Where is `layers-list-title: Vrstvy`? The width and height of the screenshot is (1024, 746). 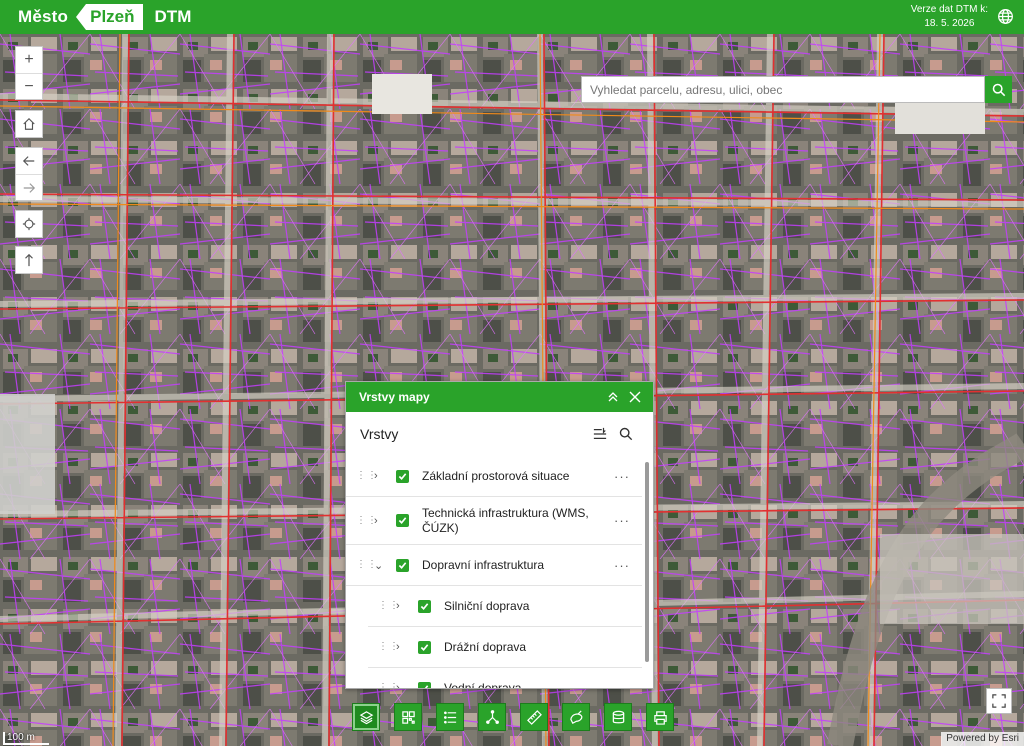
layers-list-title: Vrstvy is located at coordinates (379, 434).